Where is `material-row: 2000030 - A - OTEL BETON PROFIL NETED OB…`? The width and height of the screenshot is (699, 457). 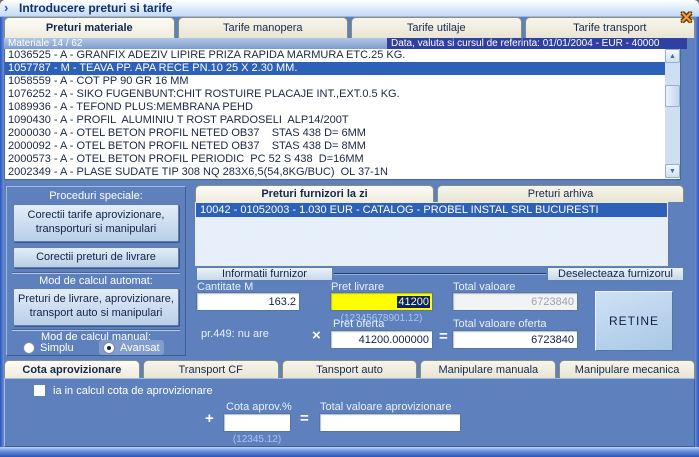
material-row: 2000030 - A - OTEL BETON PROFIL NETED OB… is located at coordinates (342, 133).